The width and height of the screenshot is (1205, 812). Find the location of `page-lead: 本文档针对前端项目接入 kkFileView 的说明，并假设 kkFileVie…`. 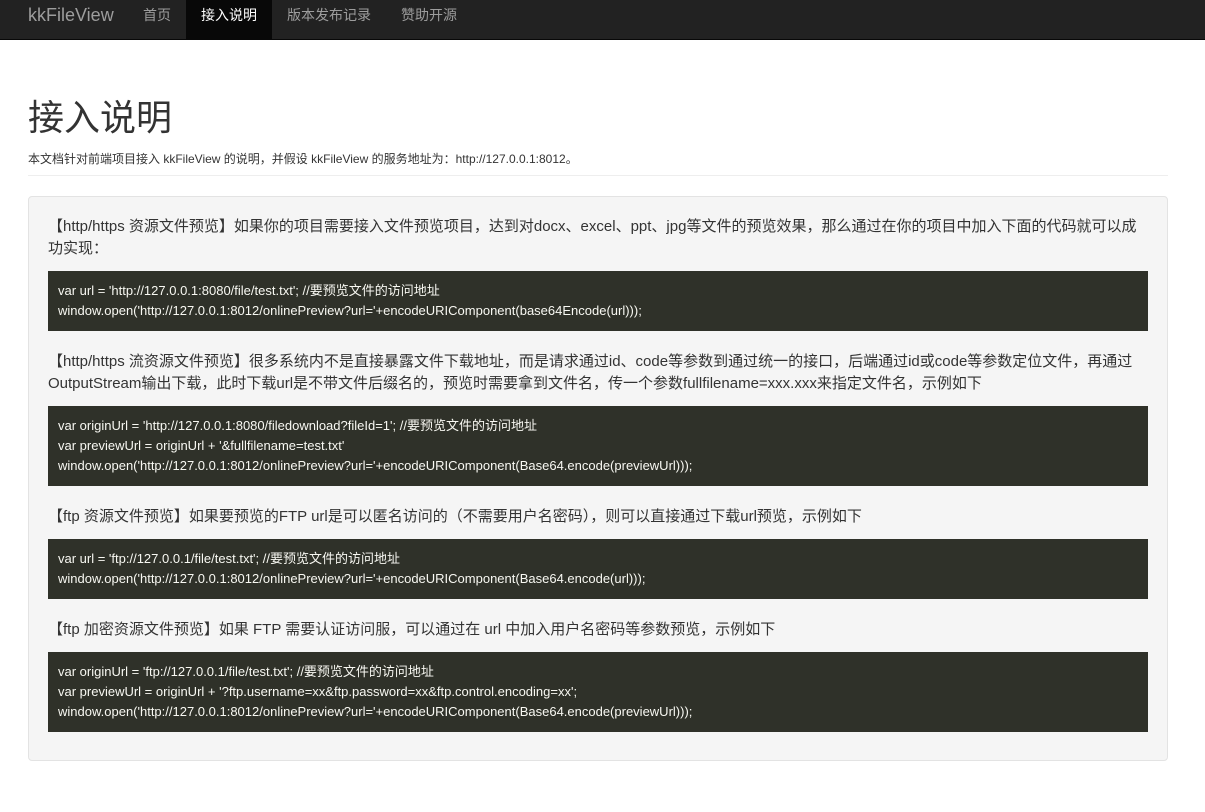

page-lead: 本文档针对前端项目接入 kkFileView 的说明，并假设 kkFileVie… is located at coordinates (303, 159).